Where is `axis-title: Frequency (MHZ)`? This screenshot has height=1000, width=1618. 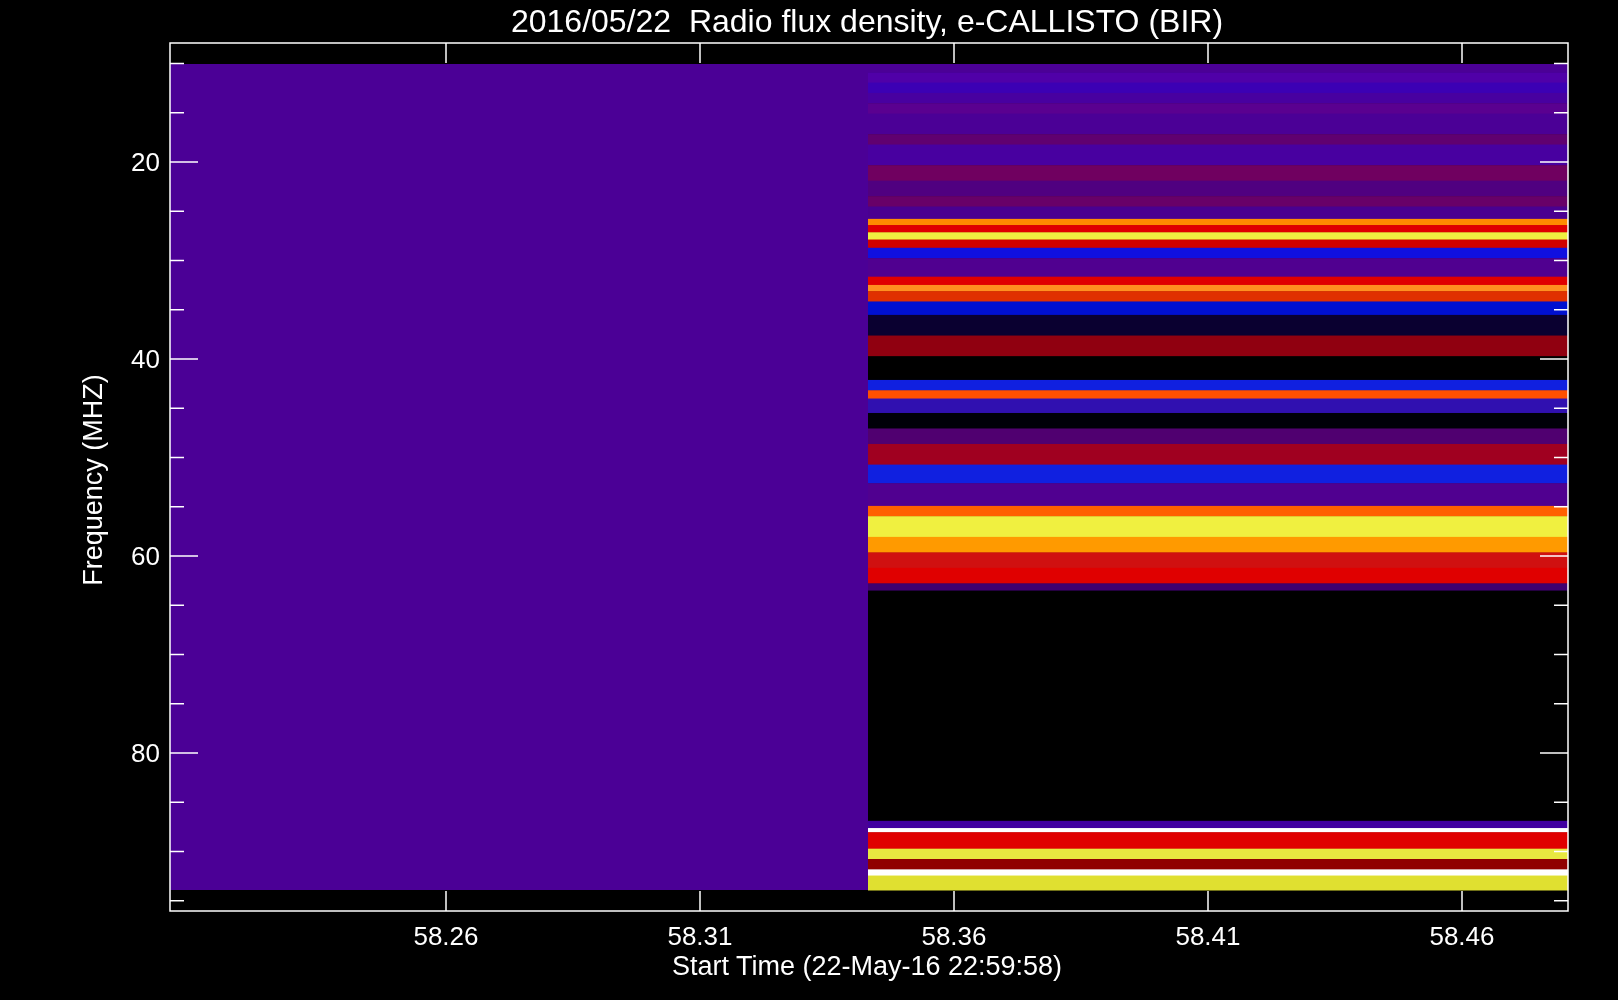 axis-title: Frequency (MHZ) is located at coordinates (93, 480).